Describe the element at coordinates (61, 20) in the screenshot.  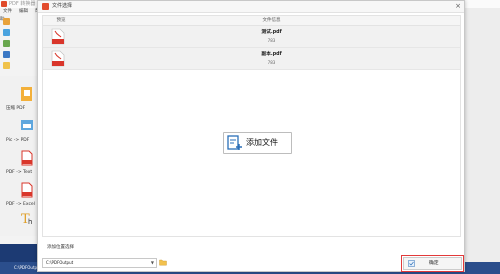
I see `header-preview: 预览` at that location.